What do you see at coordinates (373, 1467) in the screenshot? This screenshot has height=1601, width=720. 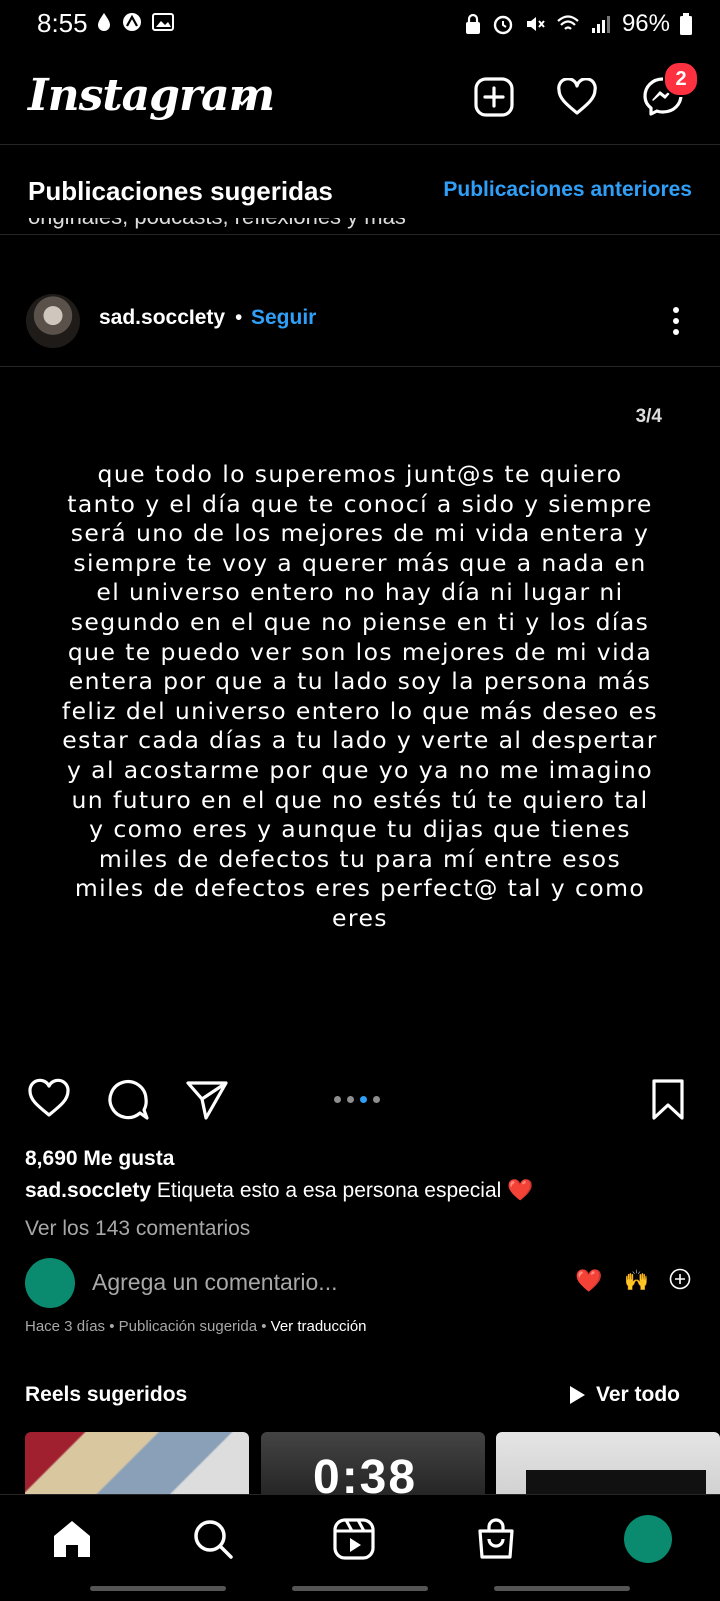 I see `reel-thumbnail: 0:38` at bounding box center [373, 1467].